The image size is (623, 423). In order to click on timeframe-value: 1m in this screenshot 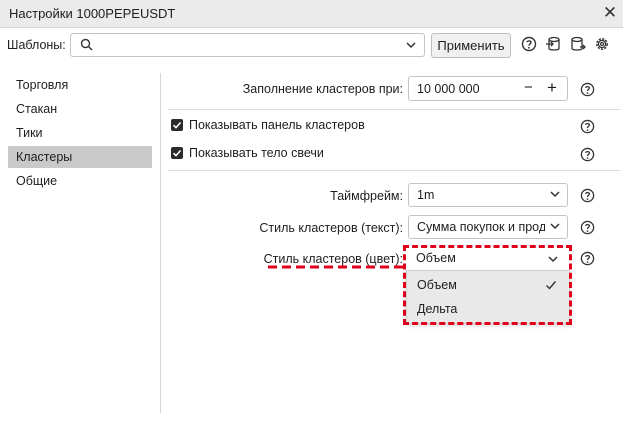, I will do `click(426, 195)`.